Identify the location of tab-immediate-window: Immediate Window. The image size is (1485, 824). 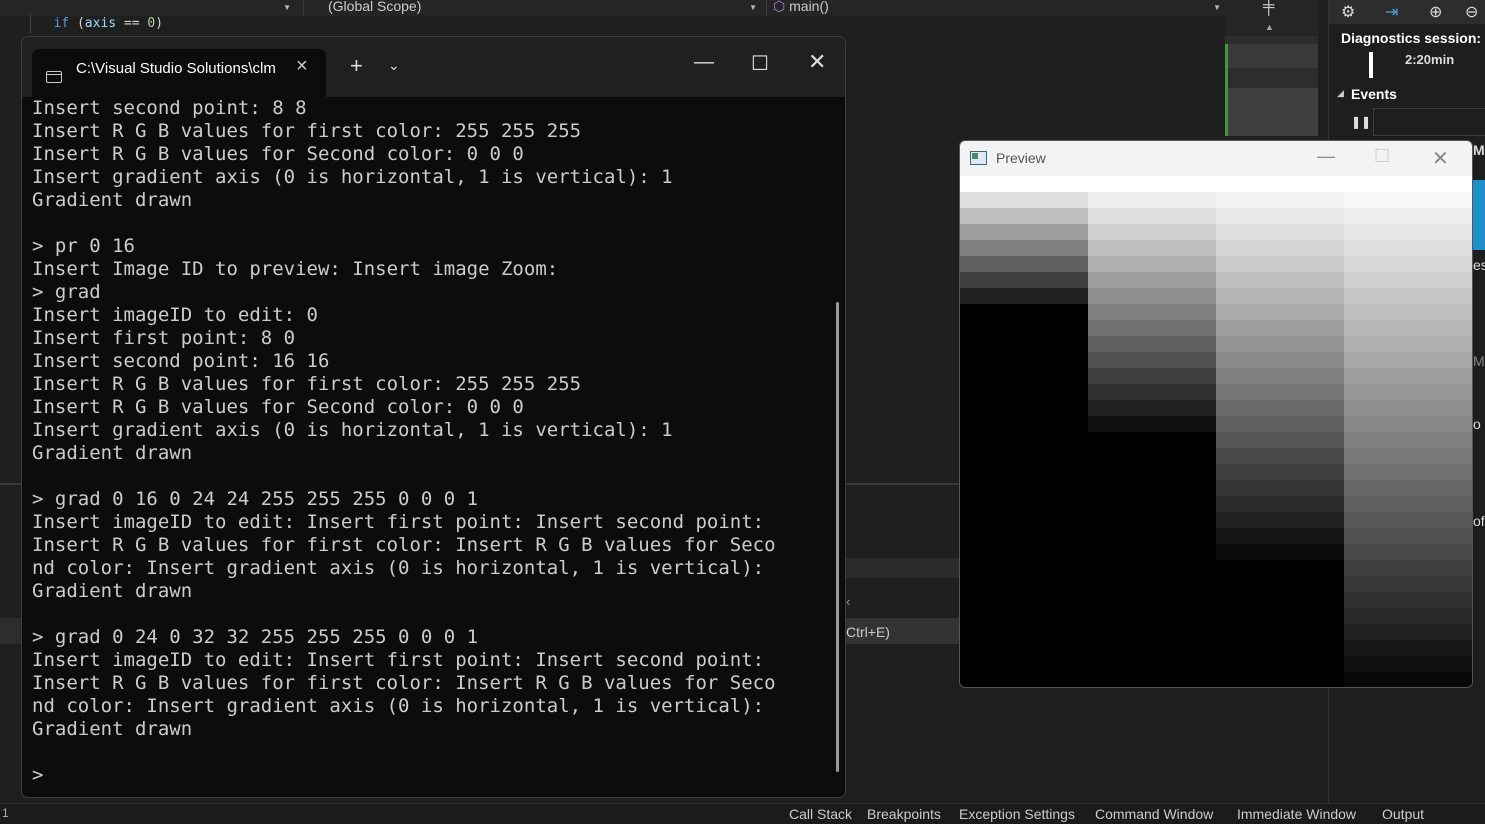
(1296, 814).